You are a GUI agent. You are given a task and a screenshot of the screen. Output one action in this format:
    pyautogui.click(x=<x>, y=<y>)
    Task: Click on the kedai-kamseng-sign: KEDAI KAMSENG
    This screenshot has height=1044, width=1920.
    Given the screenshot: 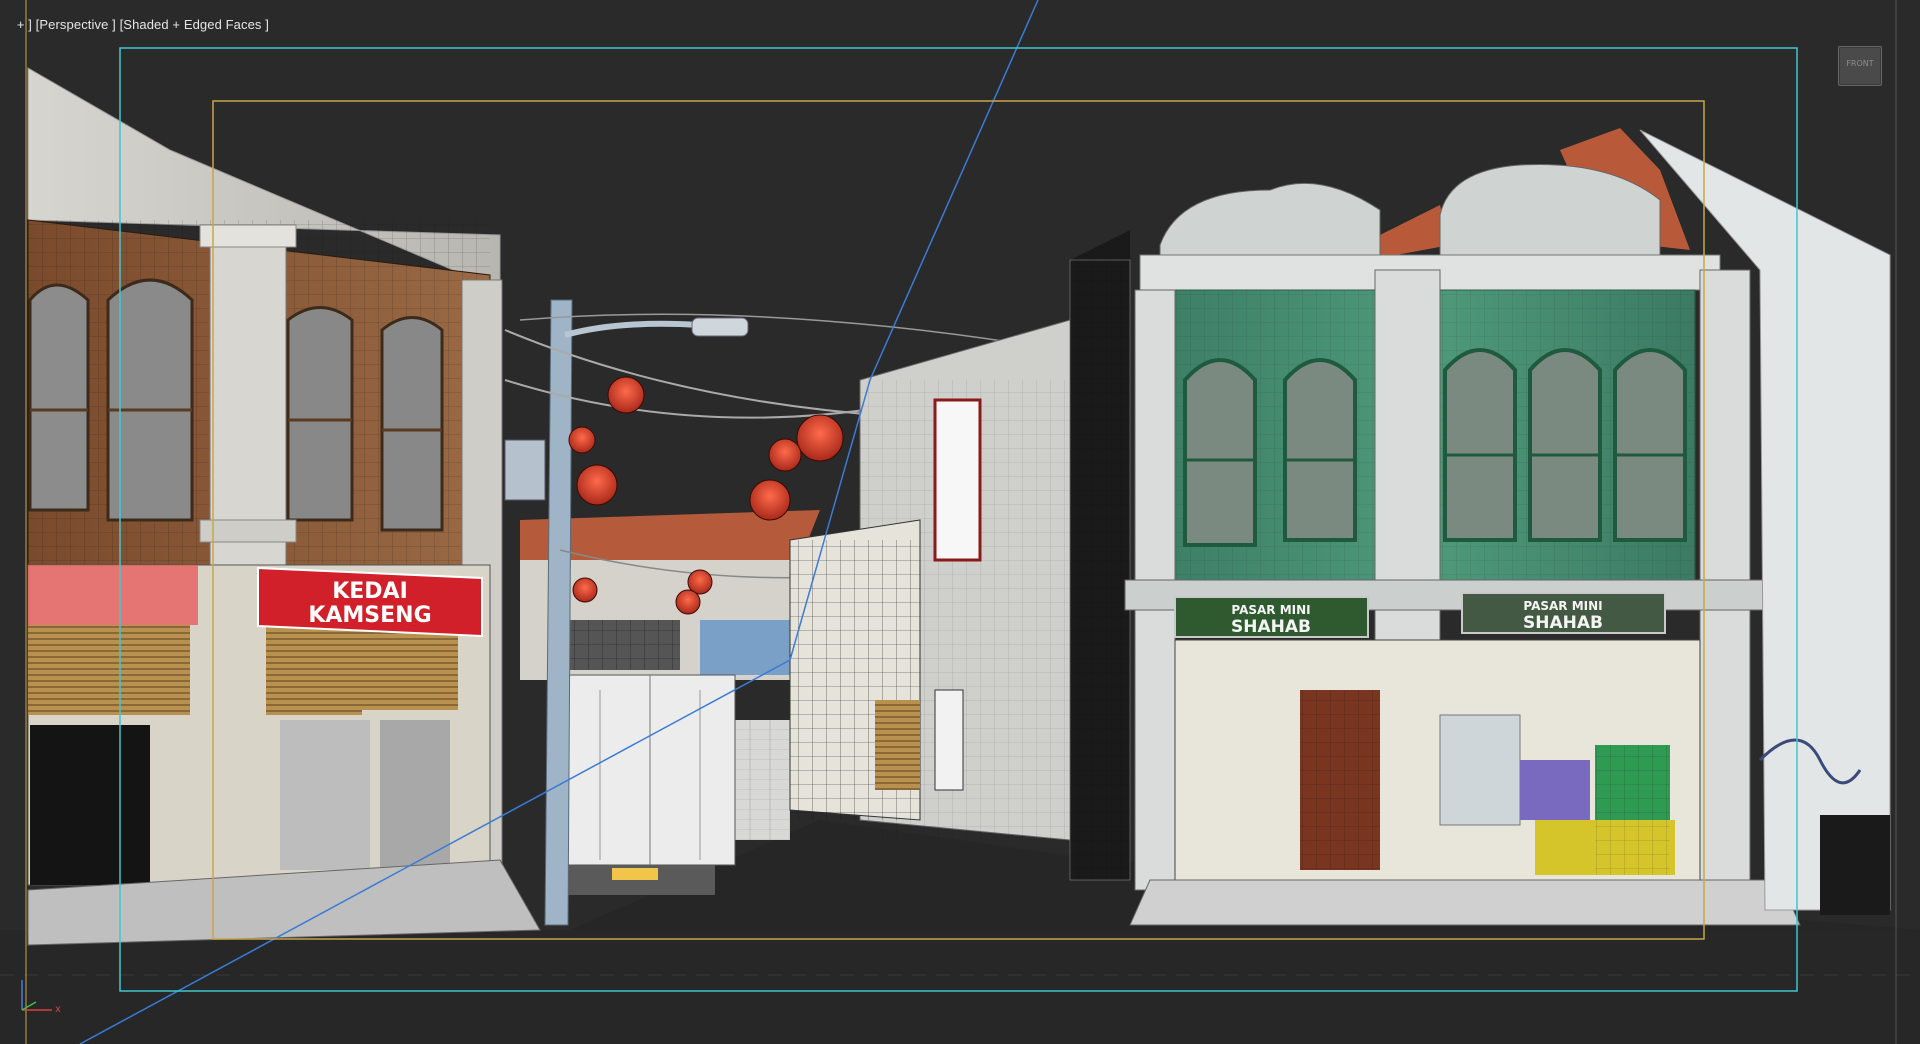 What is the action you would take?
    pyautogui.click(x=370, y=602)
    